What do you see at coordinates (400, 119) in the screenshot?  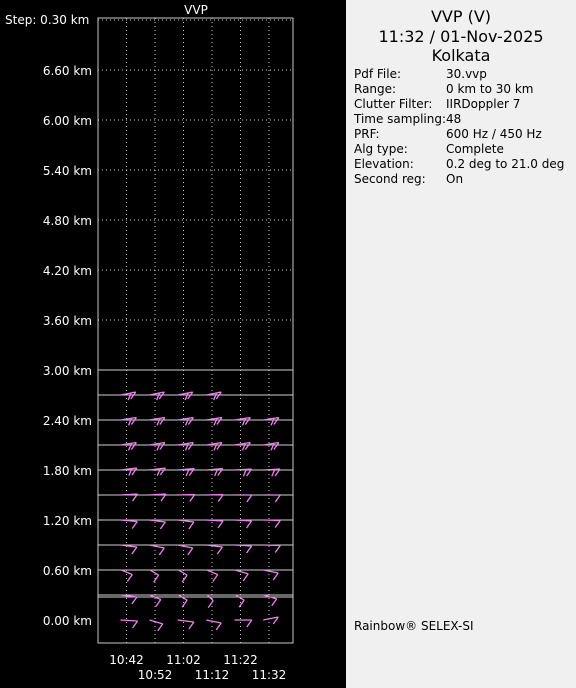 I see `info-key: Time sampling:` at bounding box center [400, 119].